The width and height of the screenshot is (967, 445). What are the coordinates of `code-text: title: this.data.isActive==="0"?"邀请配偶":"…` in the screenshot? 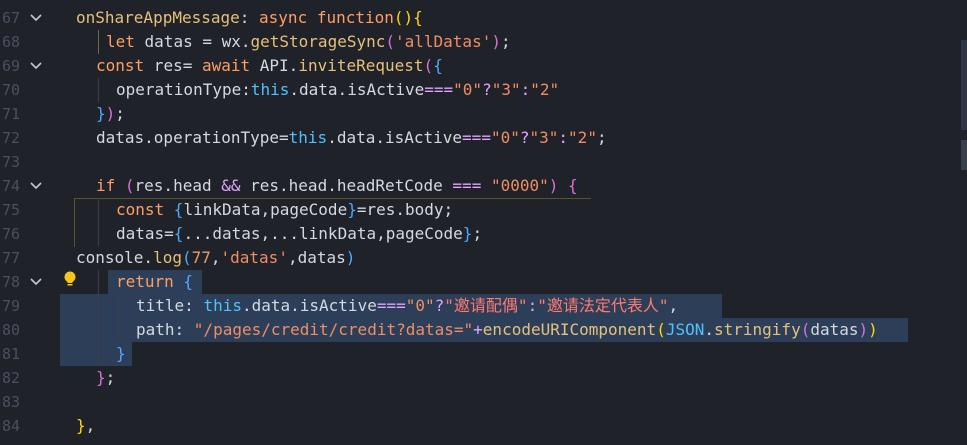 It's located at (407, 306).